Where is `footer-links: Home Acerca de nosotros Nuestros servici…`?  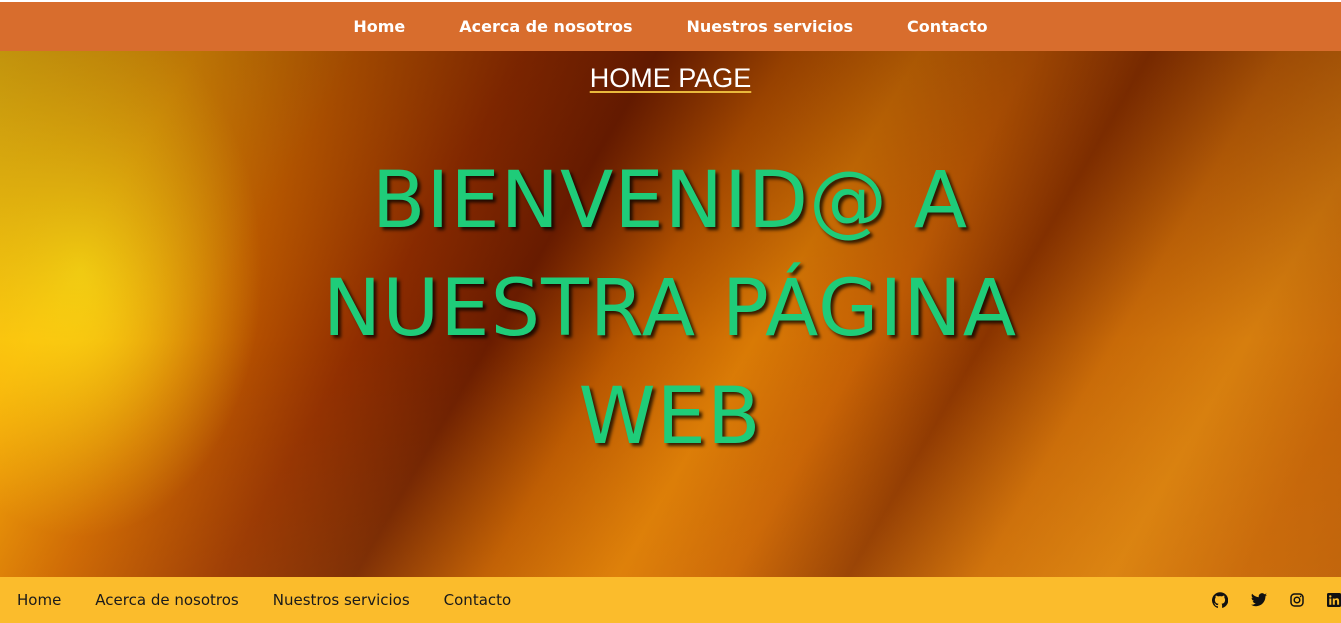 footer-links: Home Acerca de nosotros Nuestros servici… is located at coordinates (272, 600).